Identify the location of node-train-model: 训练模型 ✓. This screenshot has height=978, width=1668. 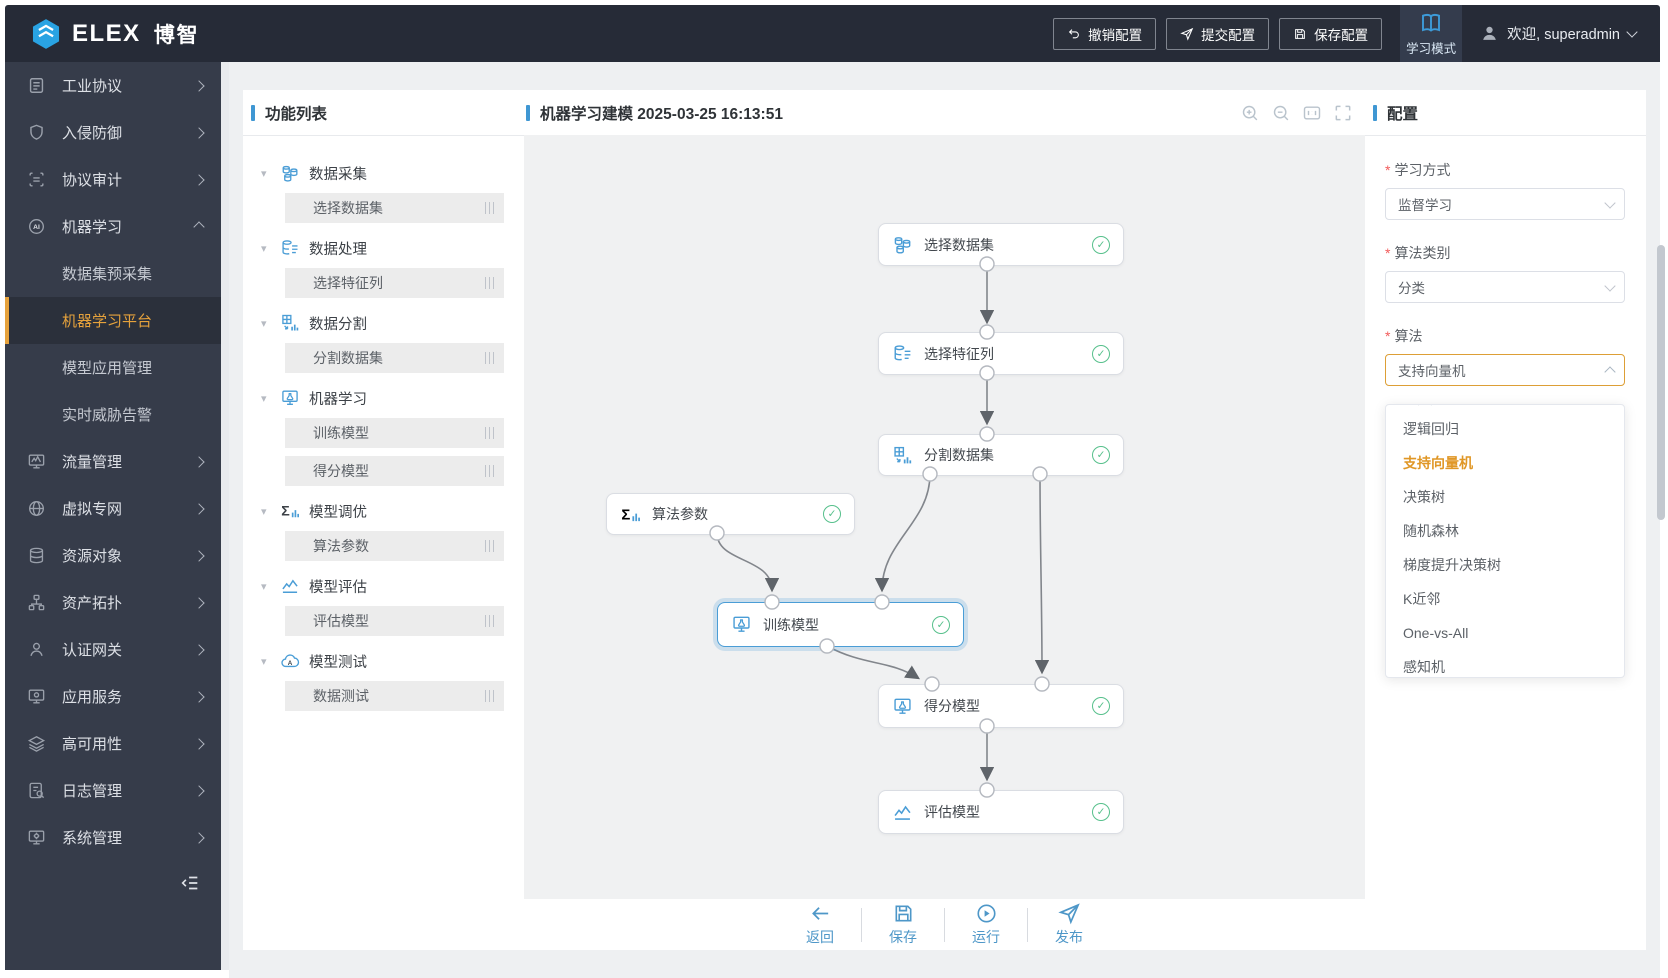
(840, 624).